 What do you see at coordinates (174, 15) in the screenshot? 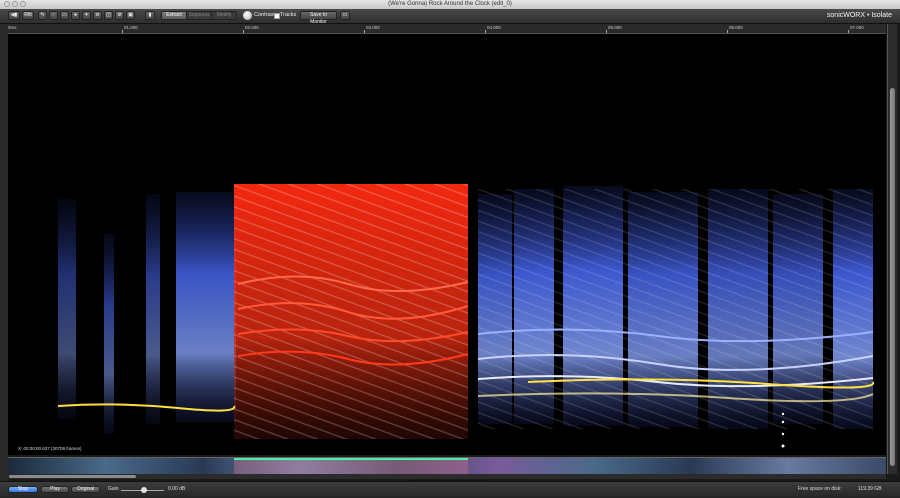
I see `mode-extract-tab: Extract` at bounding box center [174, 15].